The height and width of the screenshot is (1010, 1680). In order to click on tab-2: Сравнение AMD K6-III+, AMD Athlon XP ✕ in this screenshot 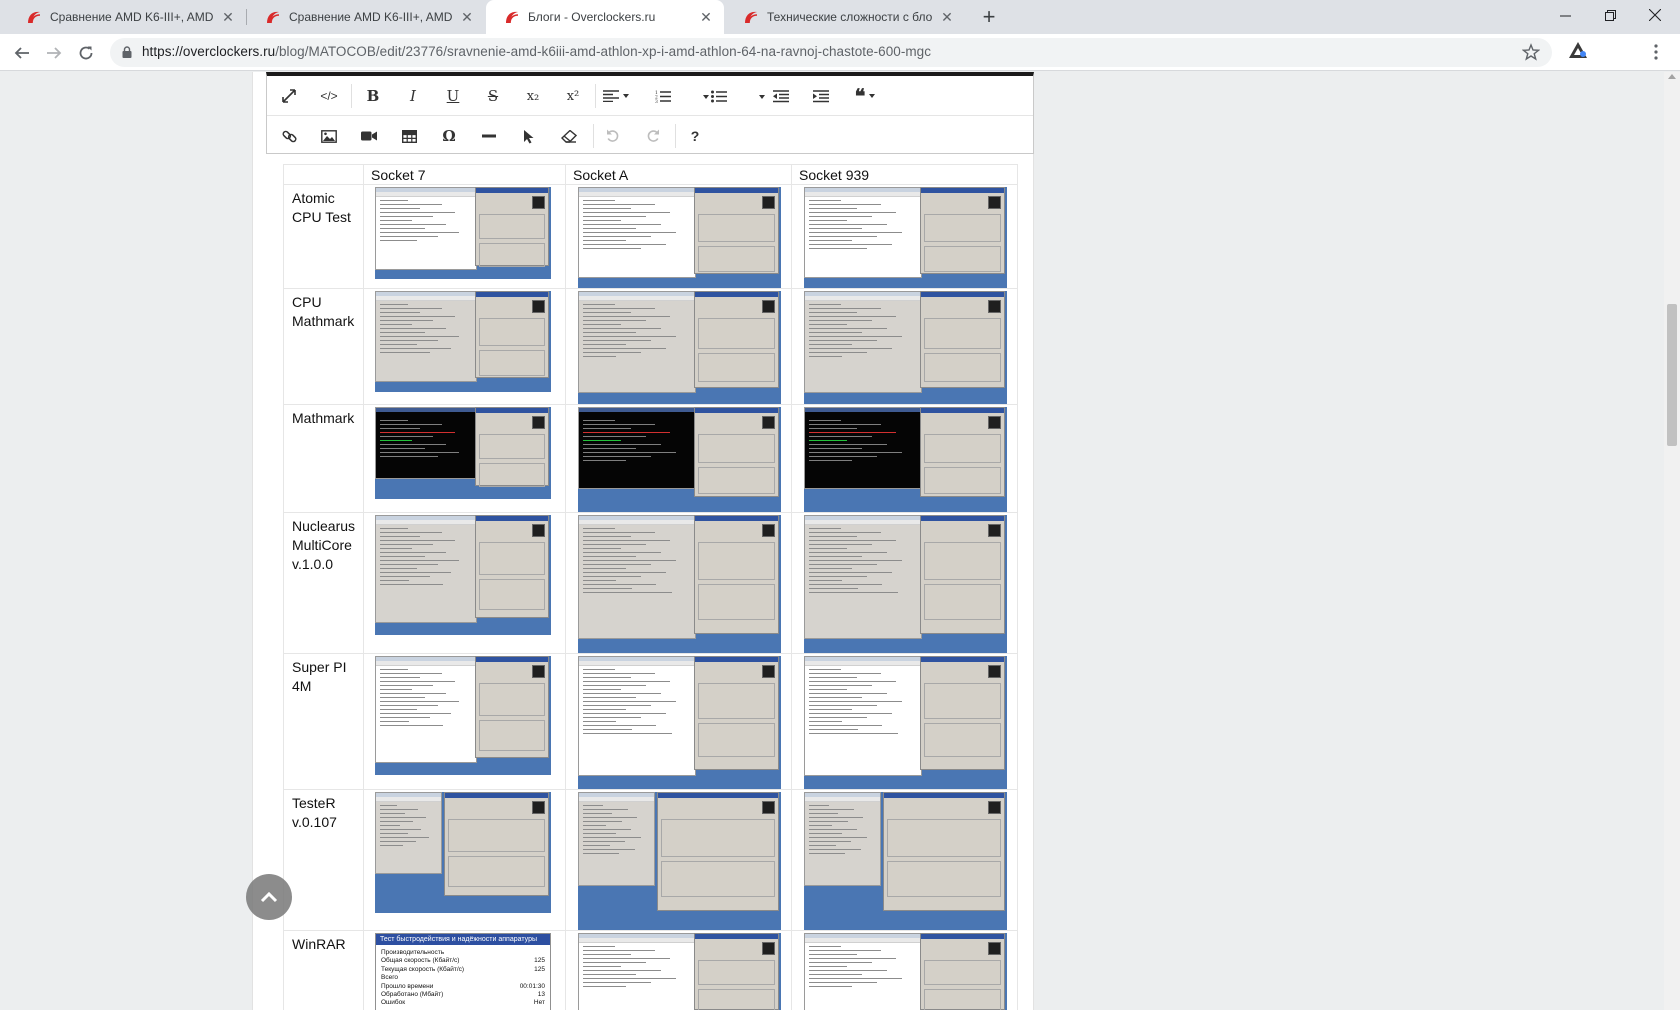, I will do `click(366, 17)`.